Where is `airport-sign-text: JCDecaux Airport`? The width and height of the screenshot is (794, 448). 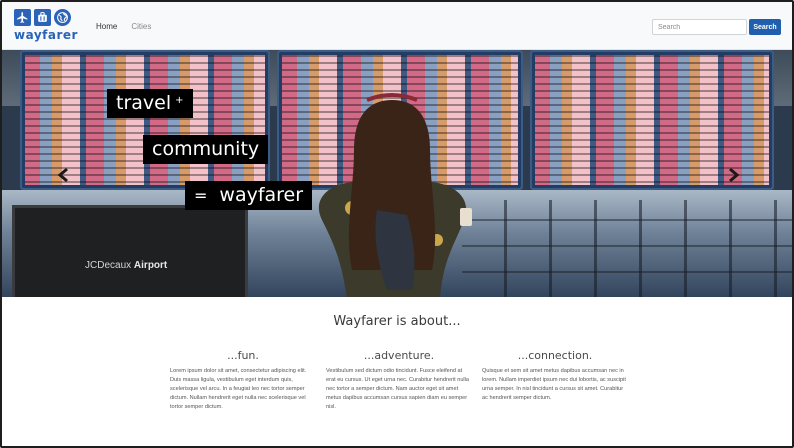 airport-sign-text: JCDecaux Airport is located at coordinates (126, 265).